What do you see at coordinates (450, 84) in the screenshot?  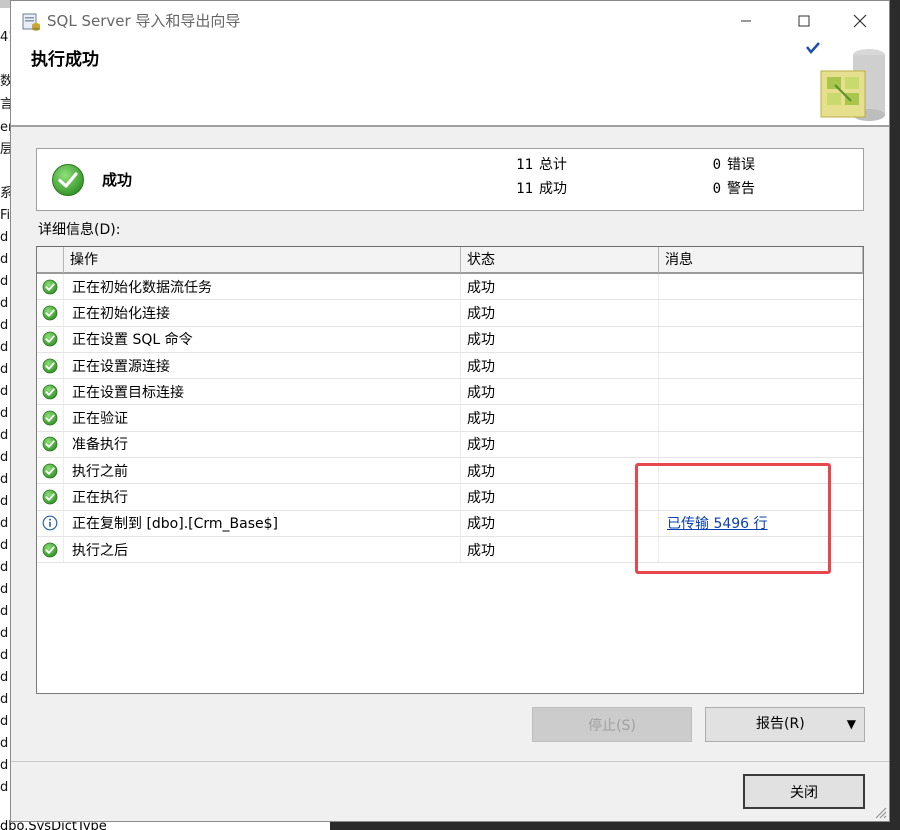 I see `wizard-header: 执行成功` at bounding box center [450, 84].